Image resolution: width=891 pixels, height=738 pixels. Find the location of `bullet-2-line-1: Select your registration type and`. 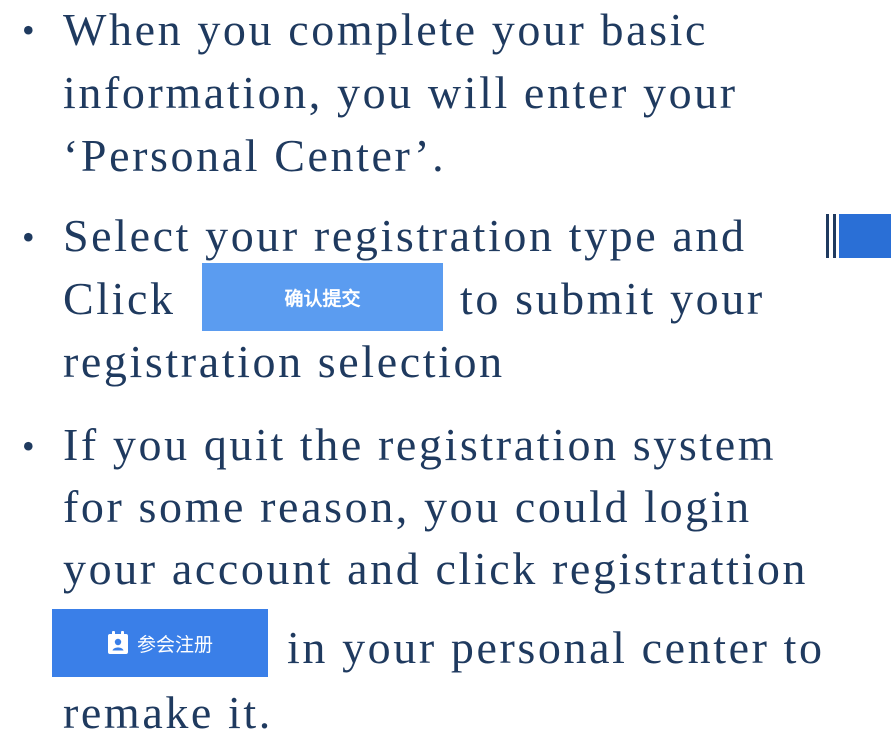

bullet-2-line-1: Select your registration type and is located at coordinates (405, 235).